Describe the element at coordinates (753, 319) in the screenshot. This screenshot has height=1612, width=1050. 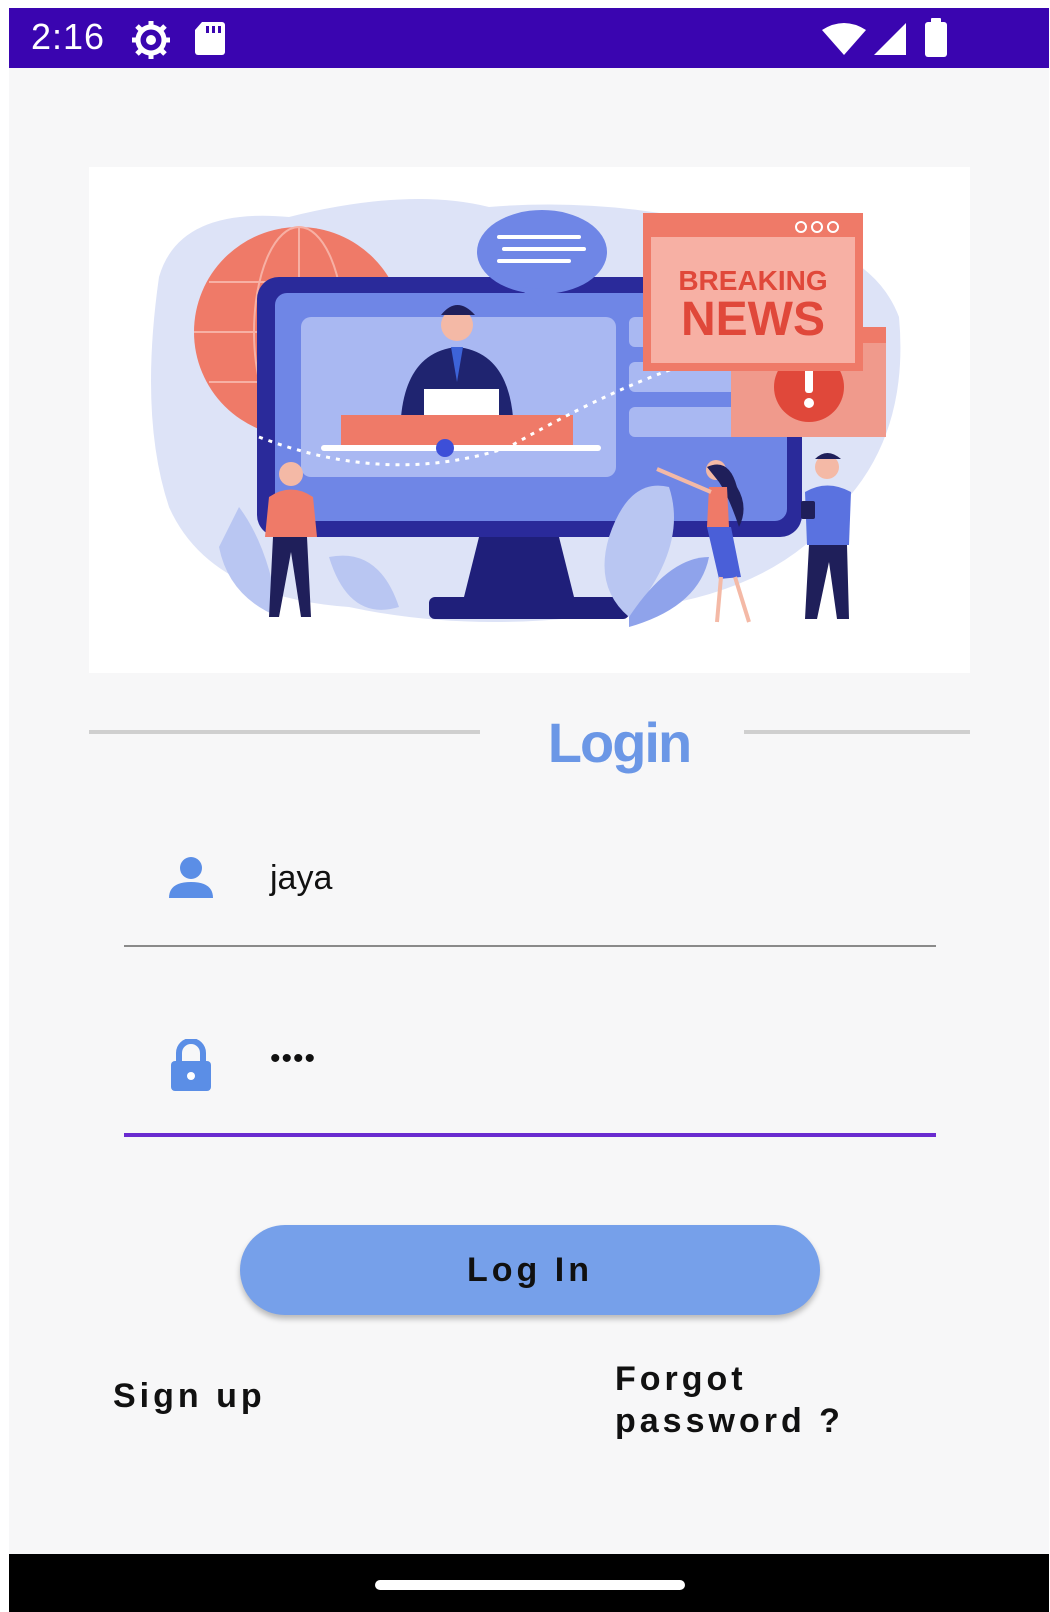
I see `banner-news-text: NEWS` at that location.